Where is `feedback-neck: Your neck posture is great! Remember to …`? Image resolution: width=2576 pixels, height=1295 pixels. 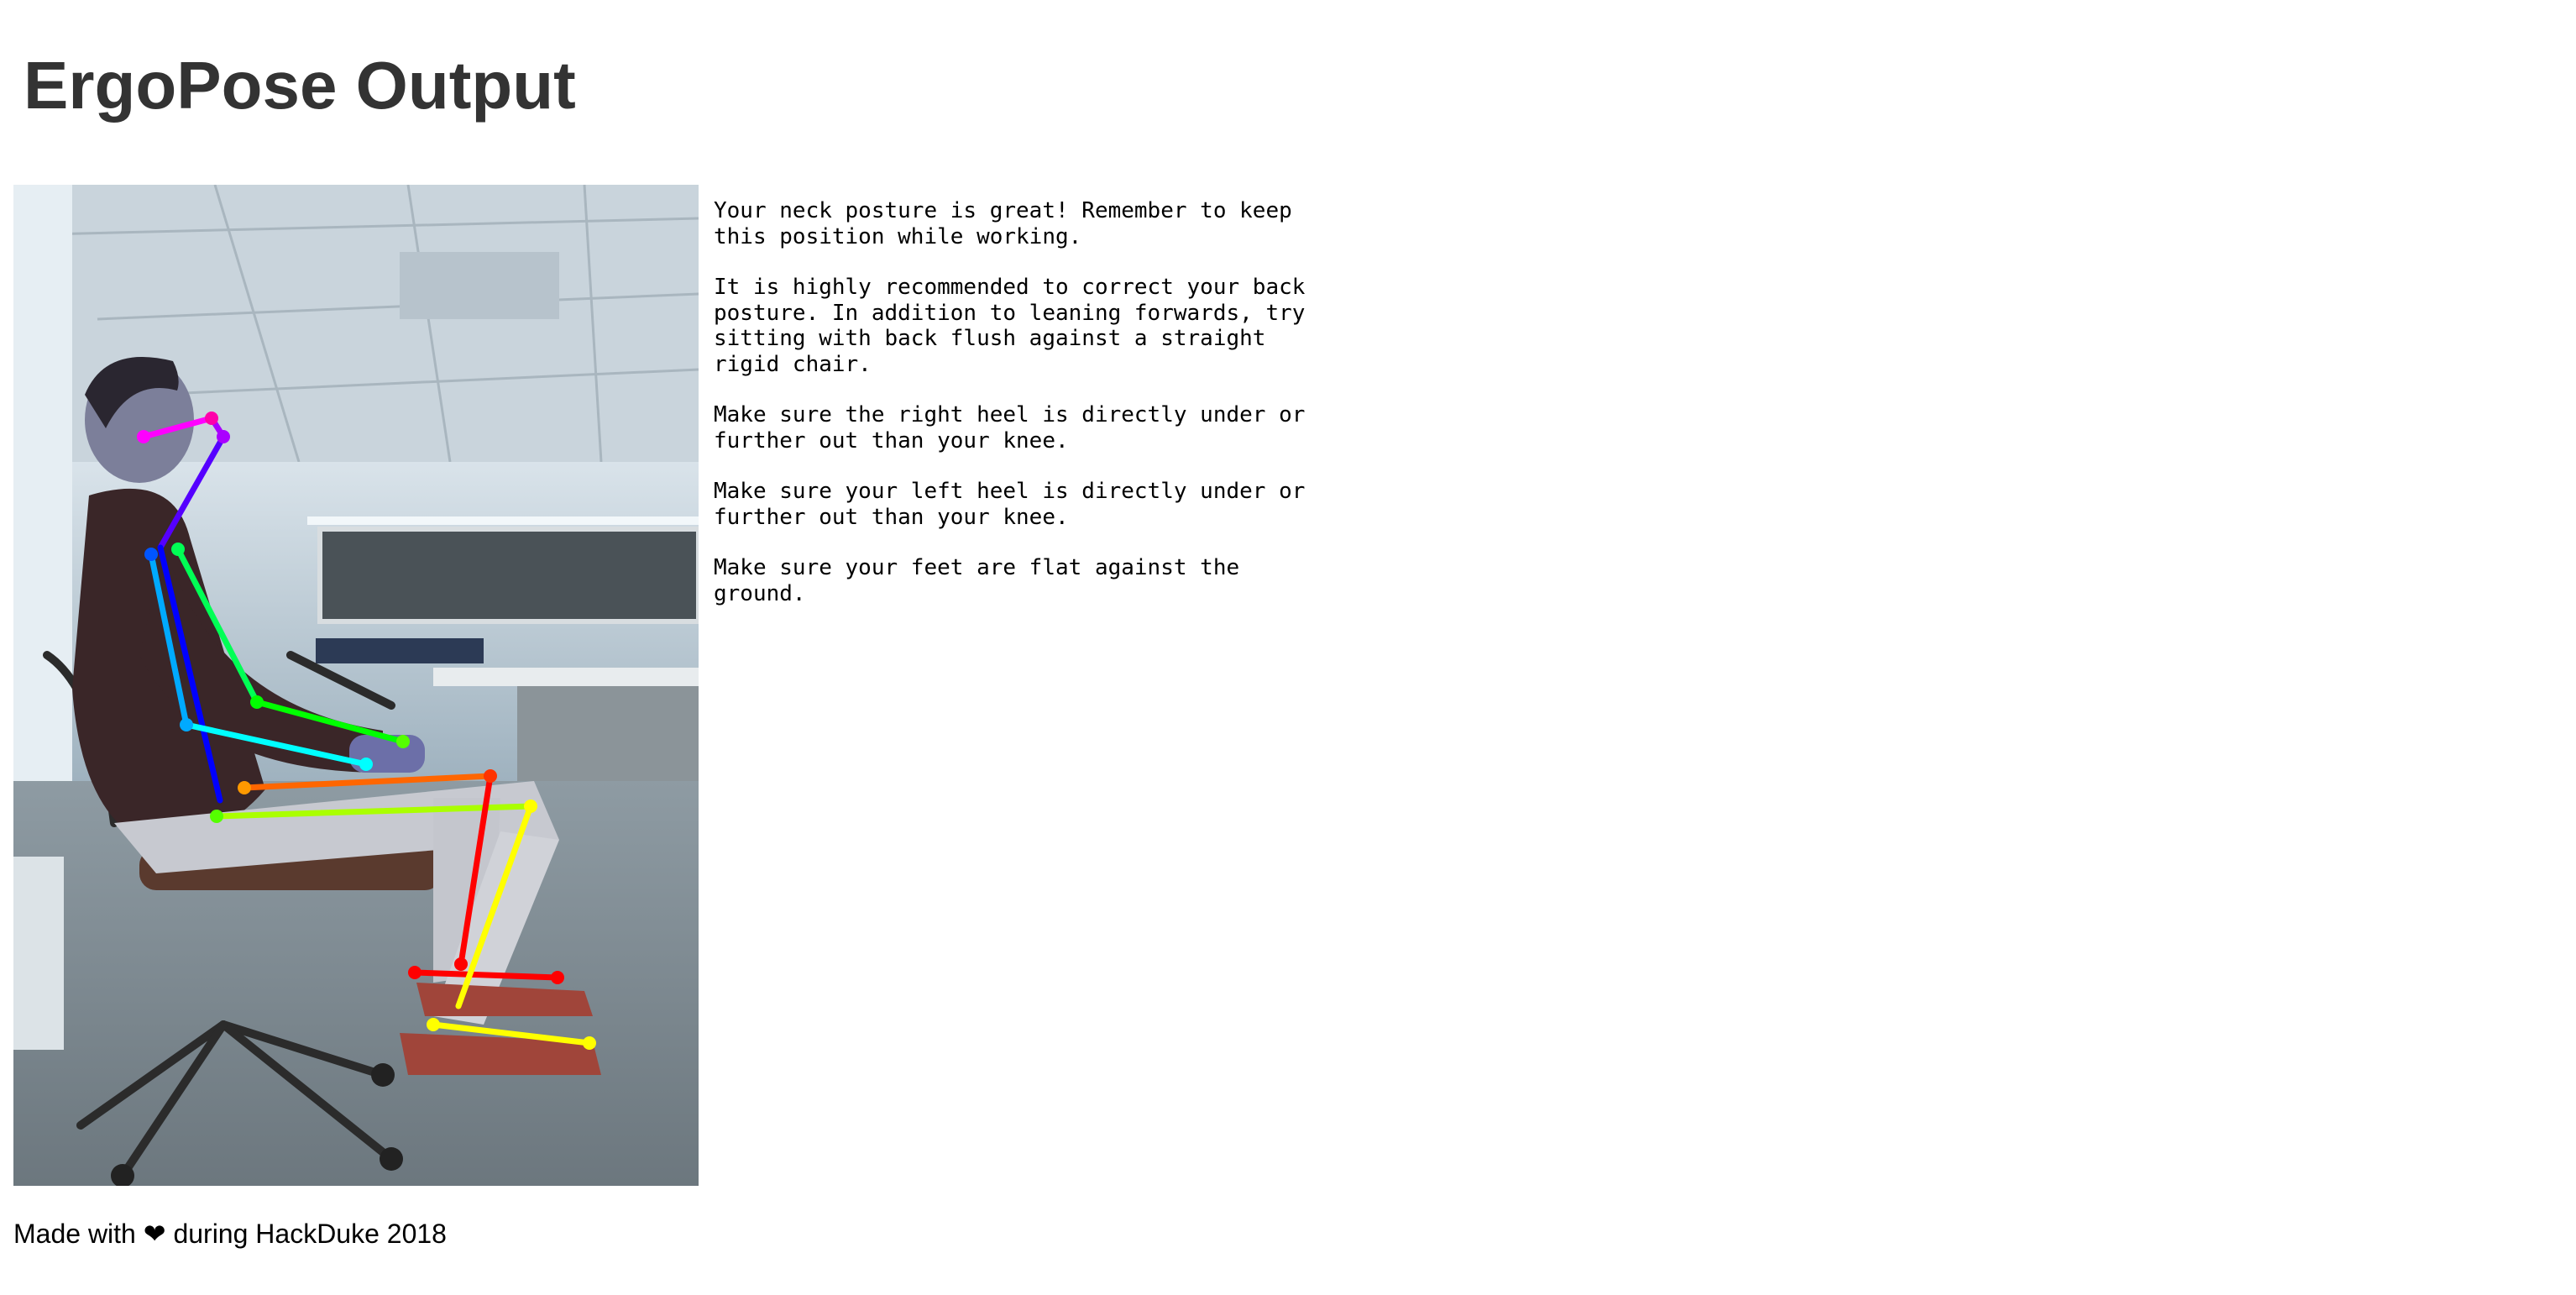
feedback-neck: Your neck posture is great! Remember to … is located at coordinates (1010, 223).